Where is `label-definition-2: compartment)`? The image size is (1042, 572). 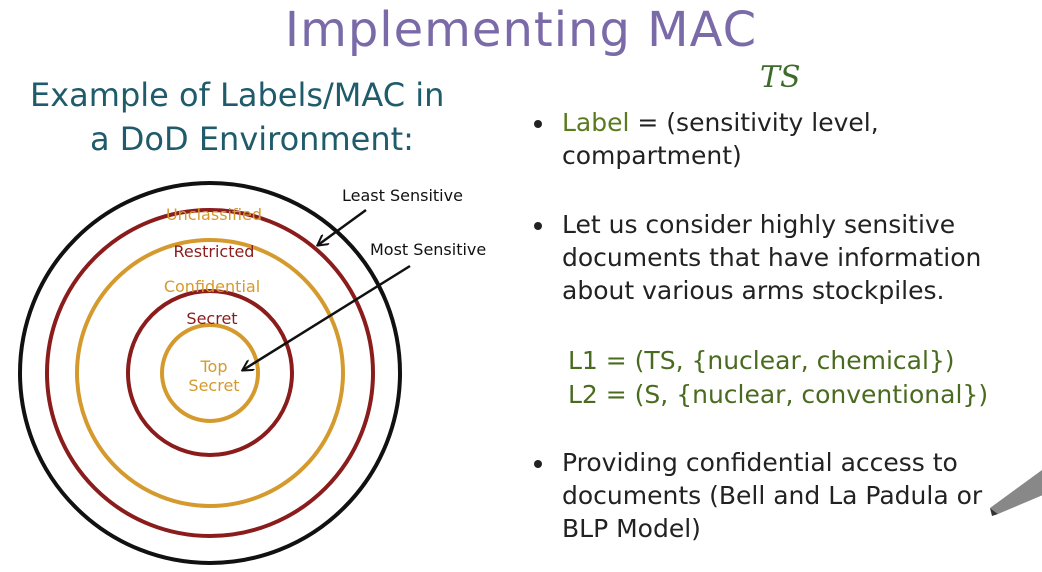
label-definition-2: compartment) is located at coordinates (652, 155).